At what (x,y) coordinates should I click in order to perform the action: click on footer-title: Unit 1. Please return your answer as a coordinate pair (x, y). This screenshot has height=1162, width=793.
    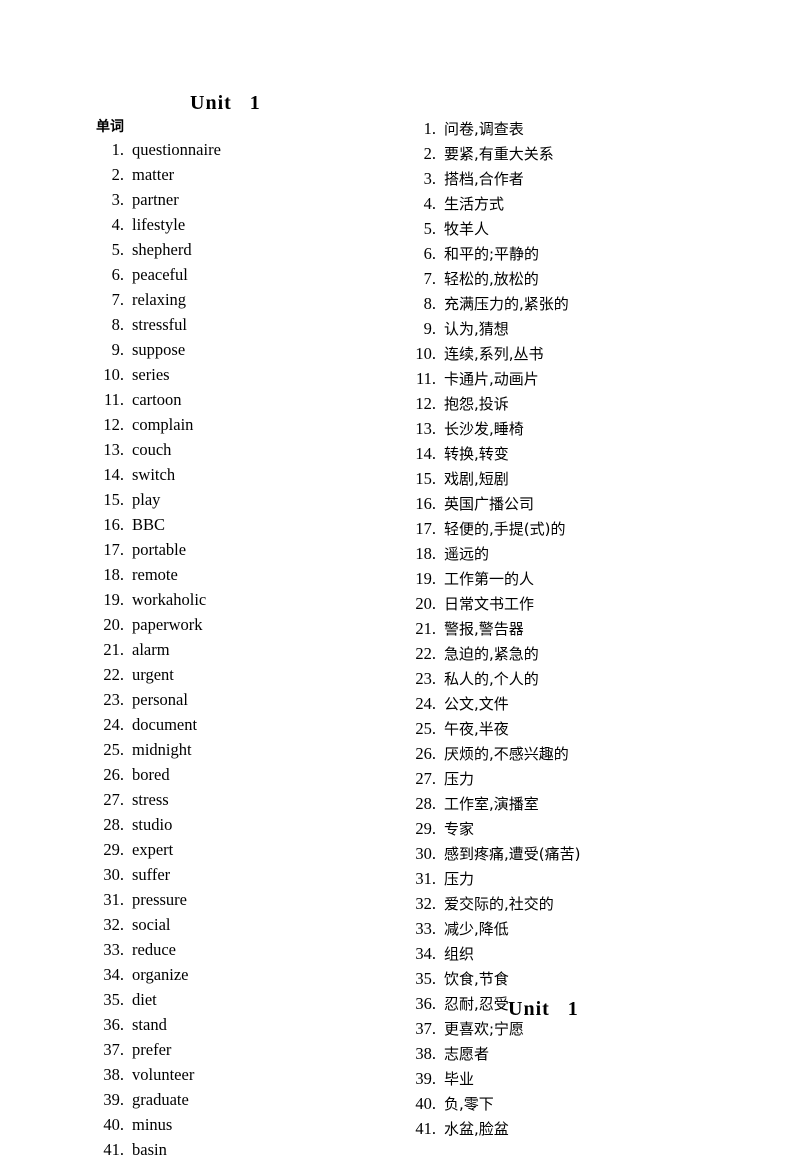
    Looking at the image, I should click on (543, 1009).